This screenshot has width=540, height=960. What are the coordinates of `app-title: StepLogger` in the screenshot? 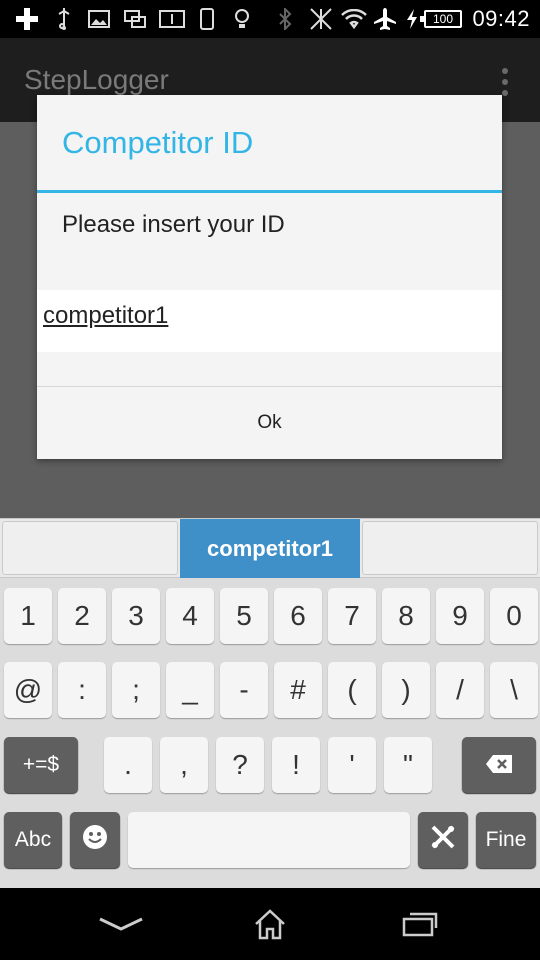 It's located at (96, 79).